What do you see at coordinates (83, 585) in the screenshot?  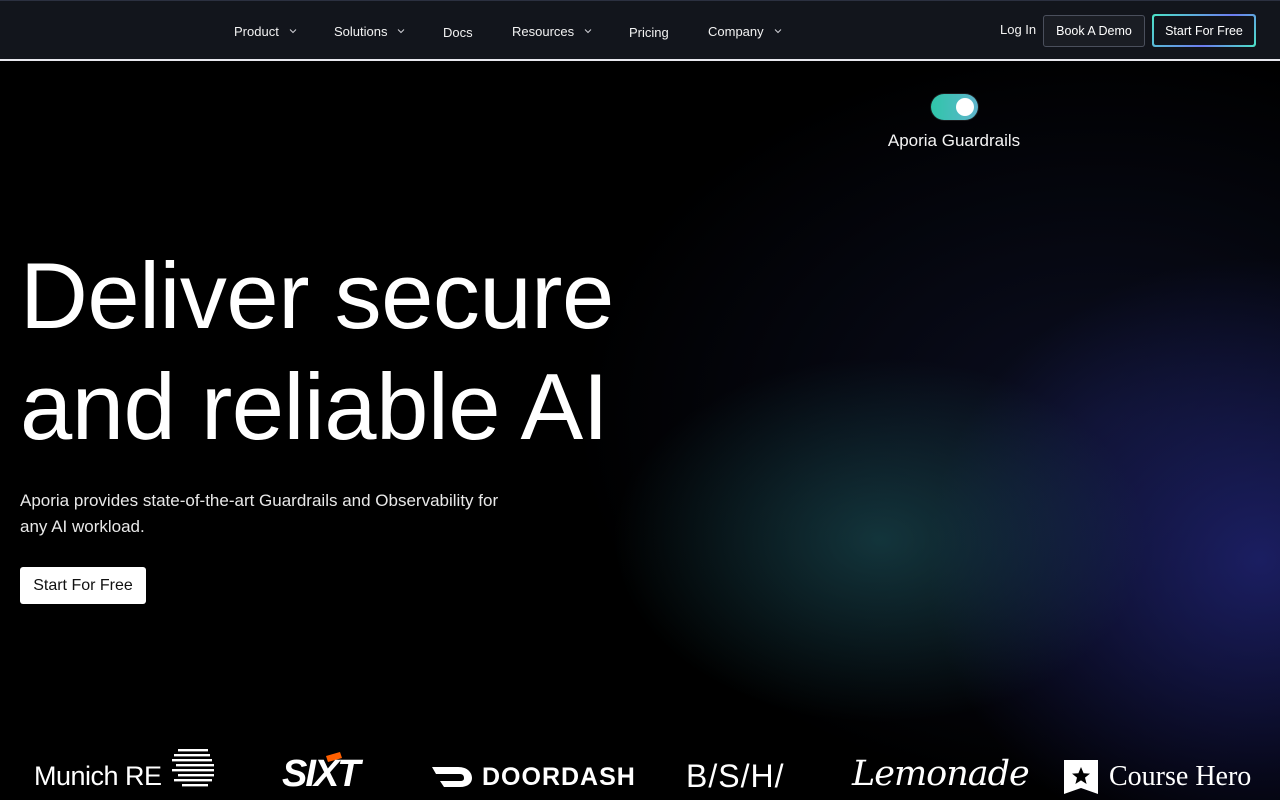 I see `hero-start-free-button: Start For Free` at bounding box center [83, 585].